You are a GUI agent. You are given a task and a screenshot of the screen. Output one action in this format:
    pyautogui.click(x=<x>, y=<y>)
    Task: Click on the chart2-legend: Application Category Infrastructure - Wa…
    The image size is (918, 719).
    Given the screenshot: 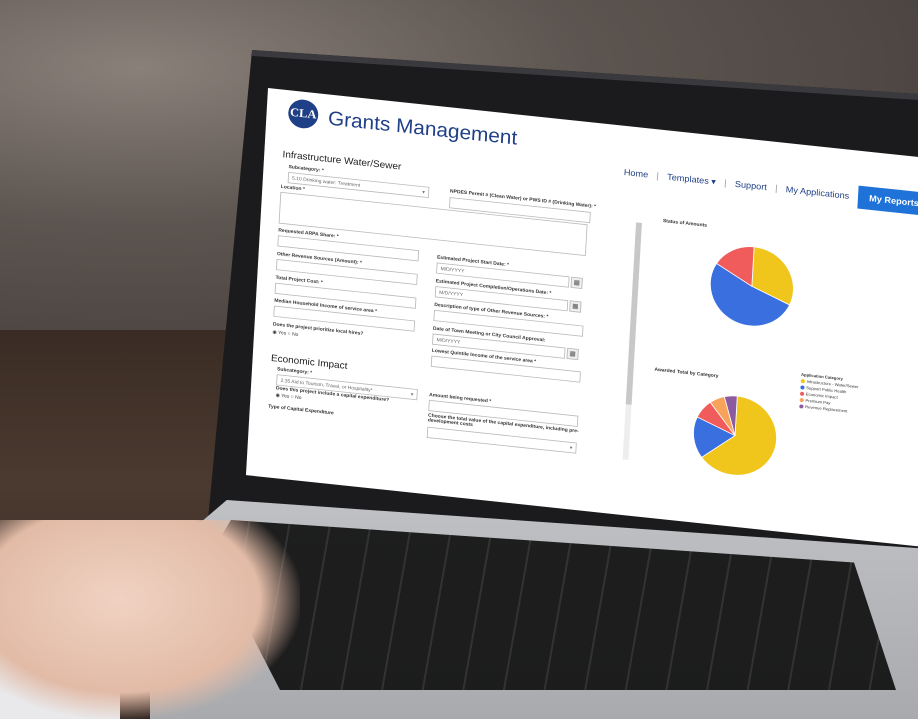 What is the action you would take?
    pyautogui.click(x=829, y=394)
    